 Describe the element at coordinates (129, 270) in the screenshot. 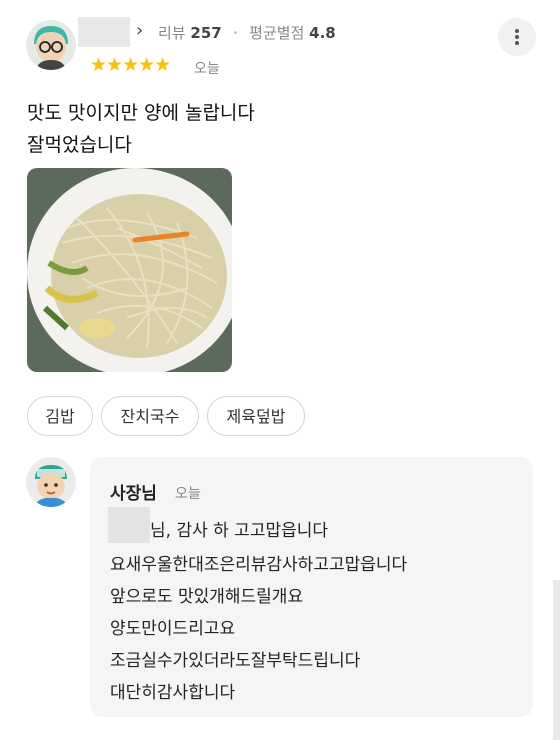

I see `review-photo` at that location.